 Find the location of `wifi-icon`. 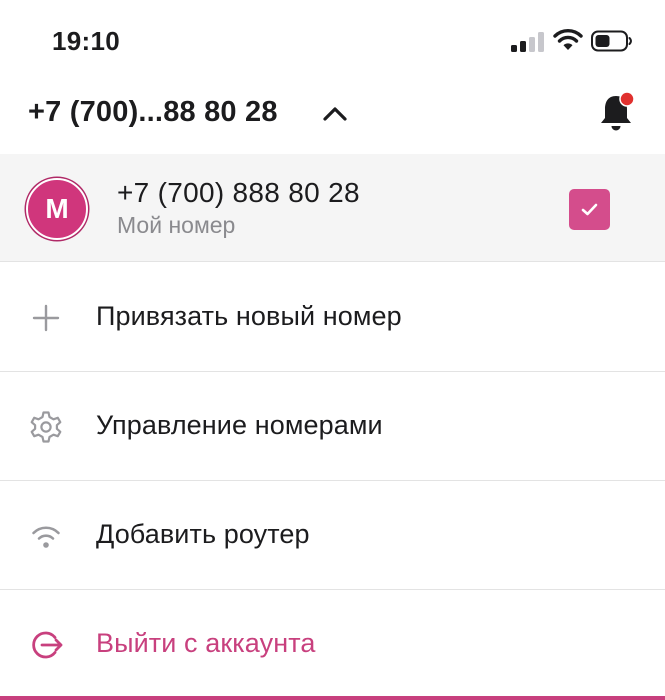

wifi-icon is located at coordinates (46, 537).